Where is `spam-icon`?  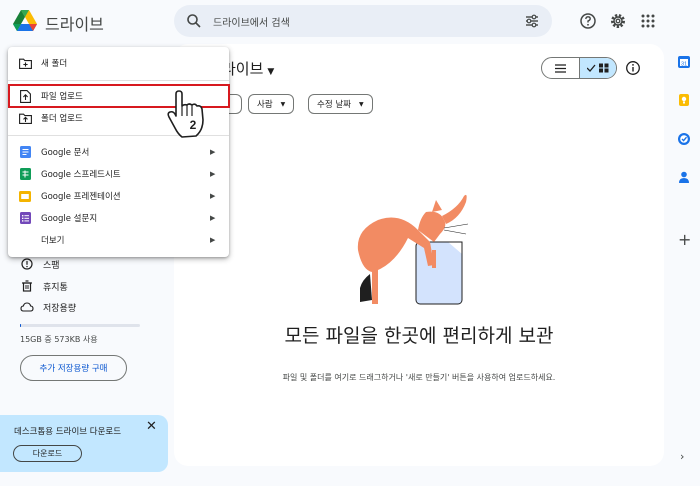 spam-icon is located at coordinates (27, 264).